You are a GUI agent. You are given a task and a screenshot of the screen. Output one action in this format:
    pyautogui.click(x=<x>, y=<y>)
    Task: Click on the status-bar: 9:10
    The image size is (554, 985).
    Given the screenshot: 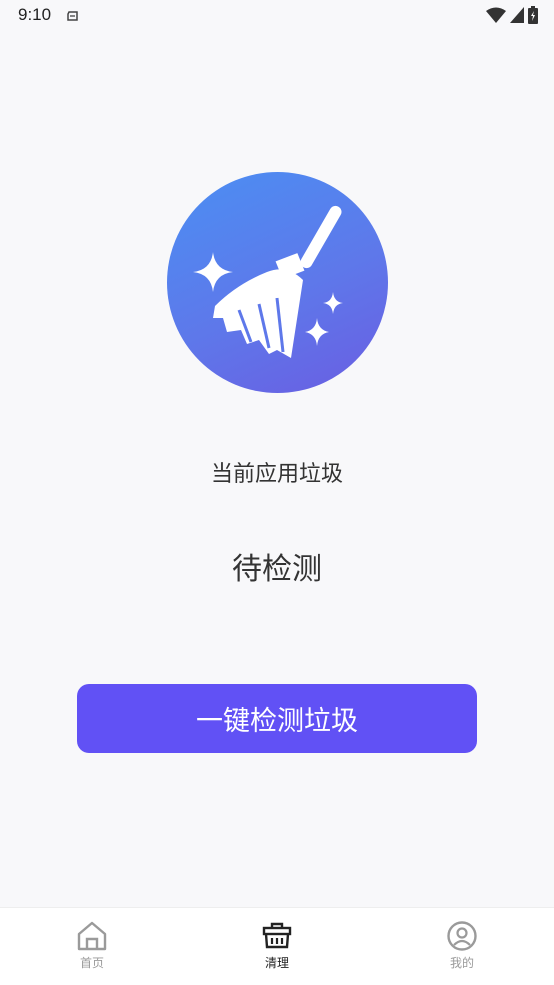 What is the action you would take?
    pyautogui.click(x=277, y=16)
    